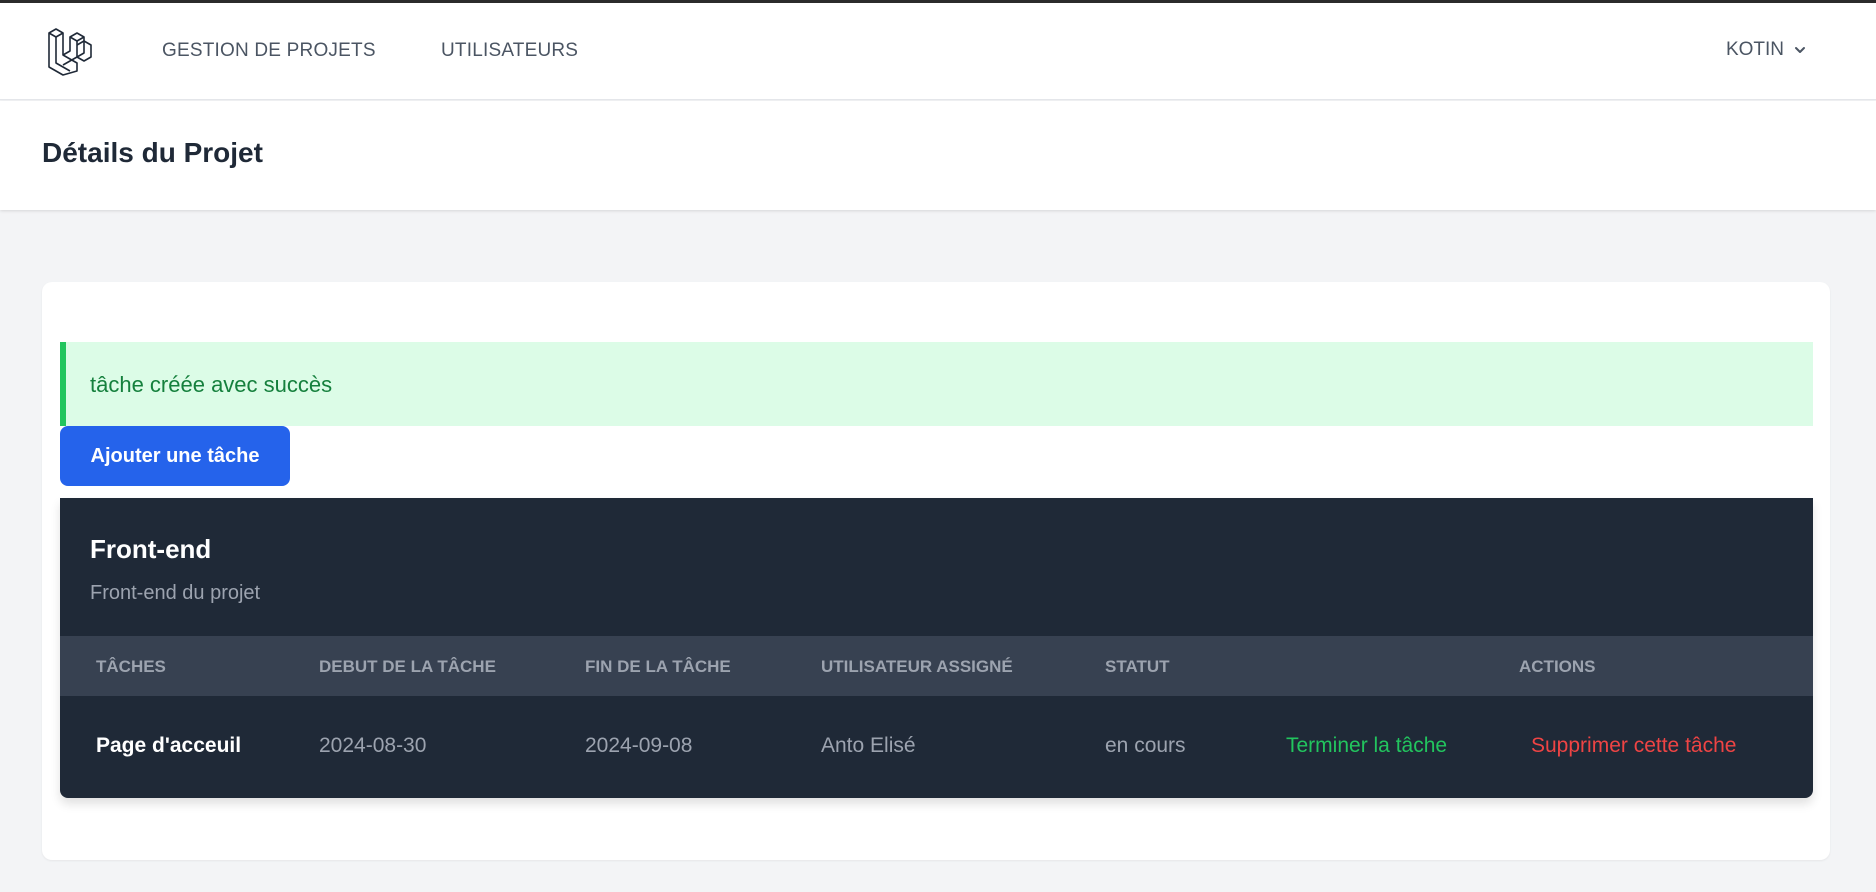 The image size is (1876, 892). I want to click on project-description: Front-end du projet, so click(175, 593).